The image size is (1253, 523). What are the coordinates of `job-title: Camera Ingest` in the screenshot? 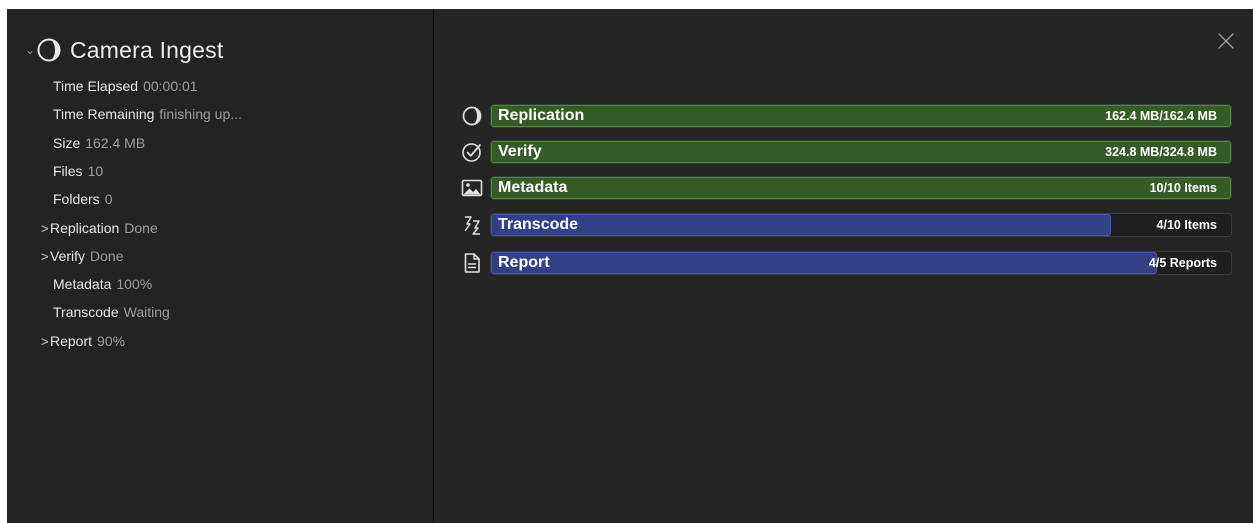 It's located at (147, 49).